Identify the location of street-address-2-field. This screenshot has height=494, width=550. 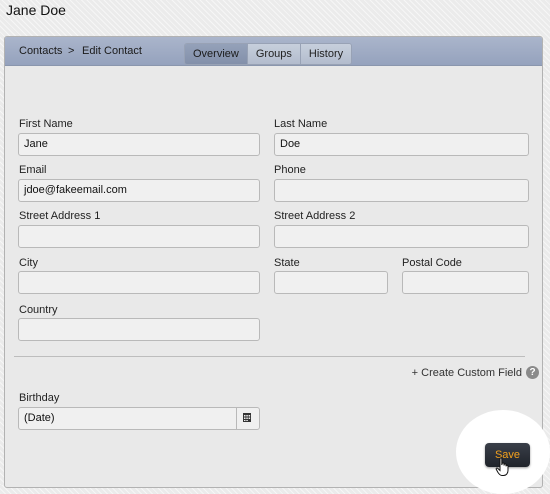
(401, 236).